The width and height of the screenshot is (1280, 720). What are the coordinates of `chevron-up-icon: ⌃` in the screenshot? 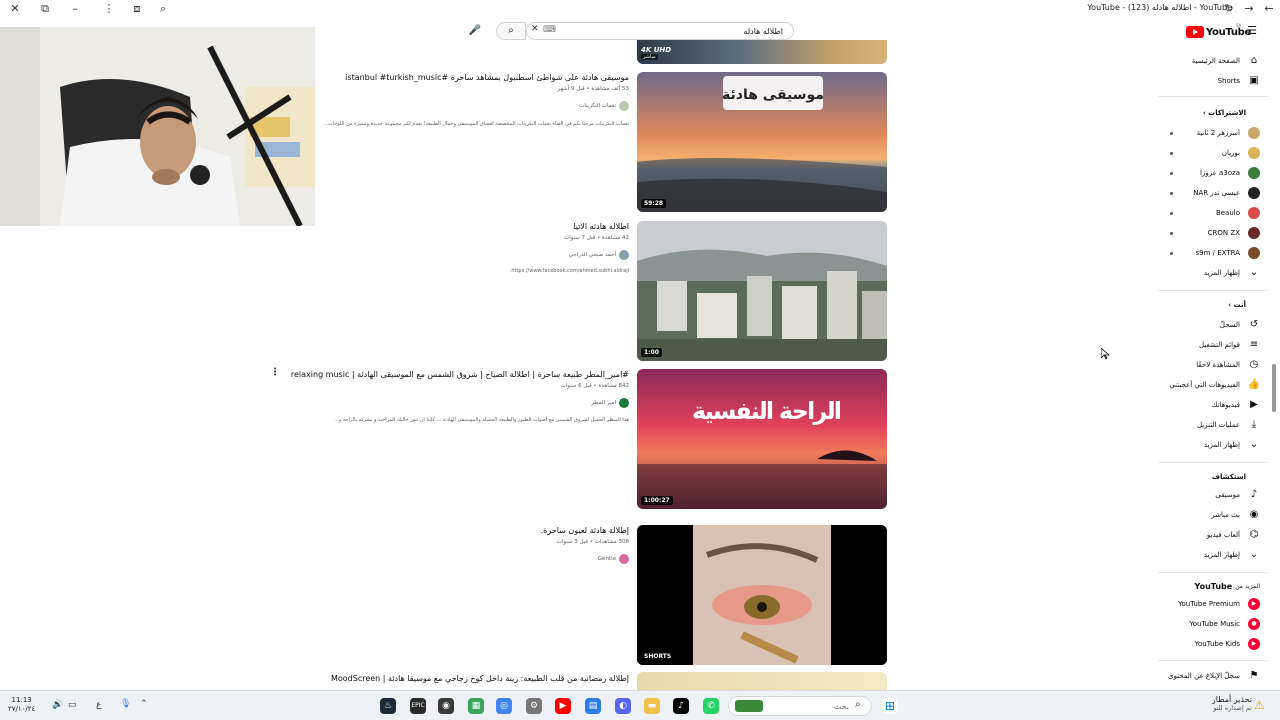 It's located at (144, 704).